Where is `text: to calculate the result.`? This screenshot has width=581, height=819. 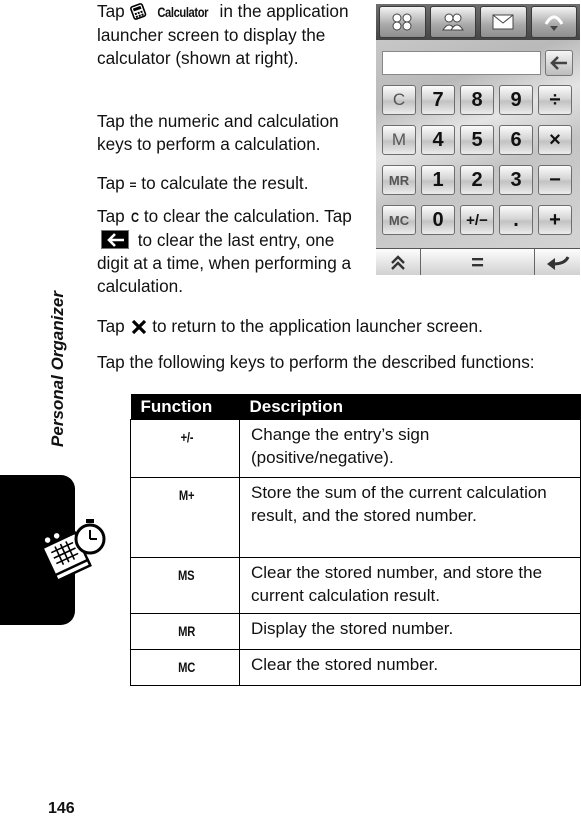
text: to calculate the result. is located at coordinates (222, 183).